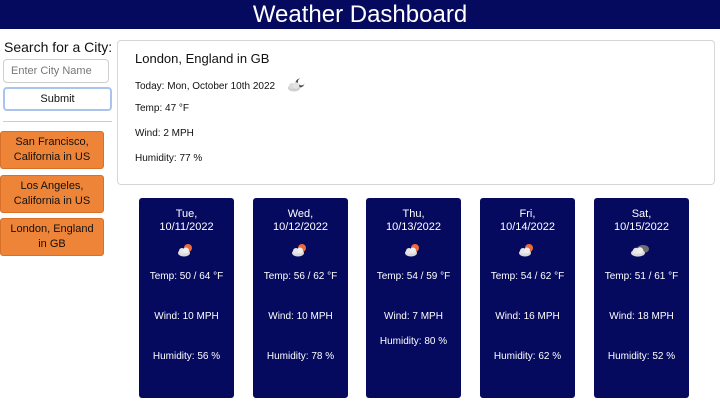  I want to click on current-date: Today: Mon, October 10th 2022, so click(205, 86).